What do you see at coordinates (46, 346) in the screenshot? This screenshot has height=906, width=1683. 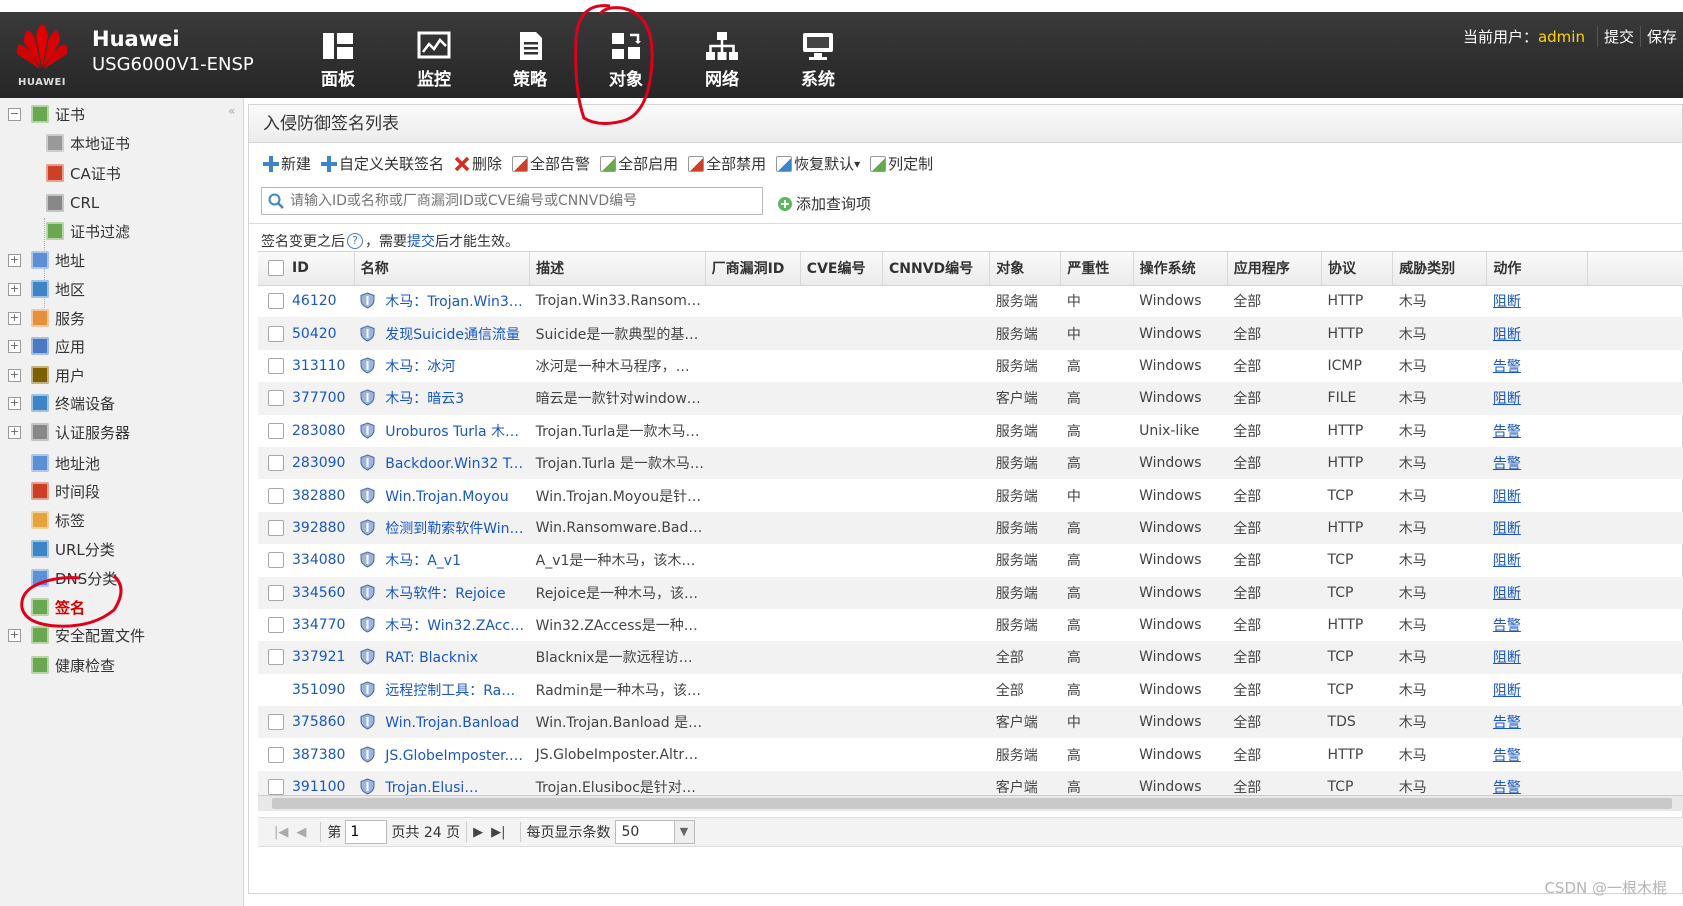 I see `sidebar-item: + 应用` at bounding box center [46, 346].